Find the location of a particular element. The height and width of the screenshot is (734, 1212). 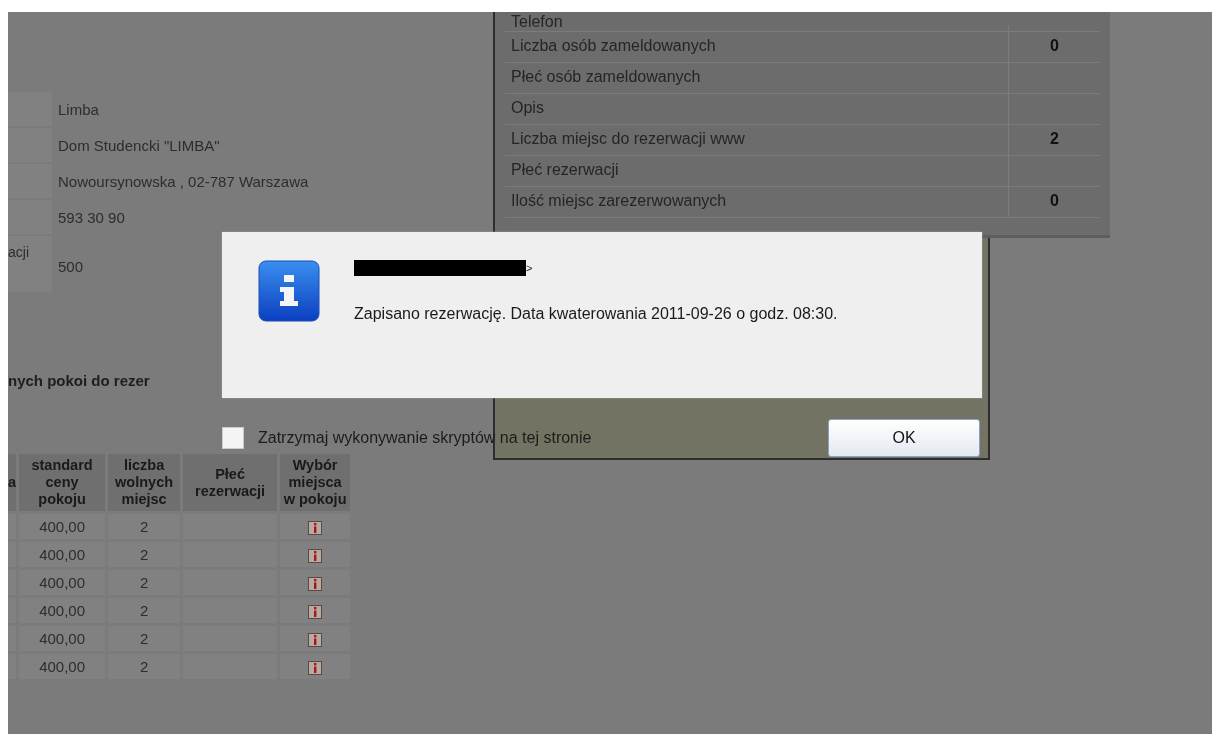

info-value: 2 is located at coordinates (1054, 139).